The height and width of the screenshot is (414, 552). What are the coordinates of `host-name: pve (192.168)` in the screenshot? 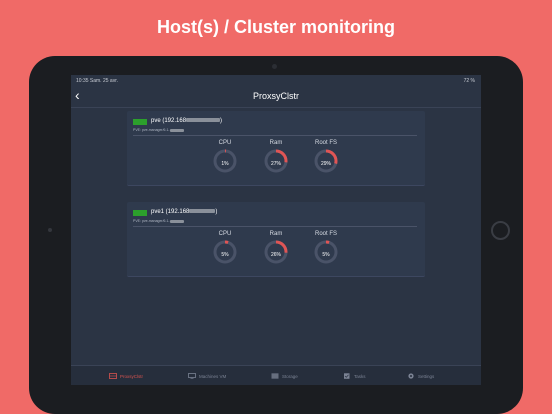 It's located at (187, 121).